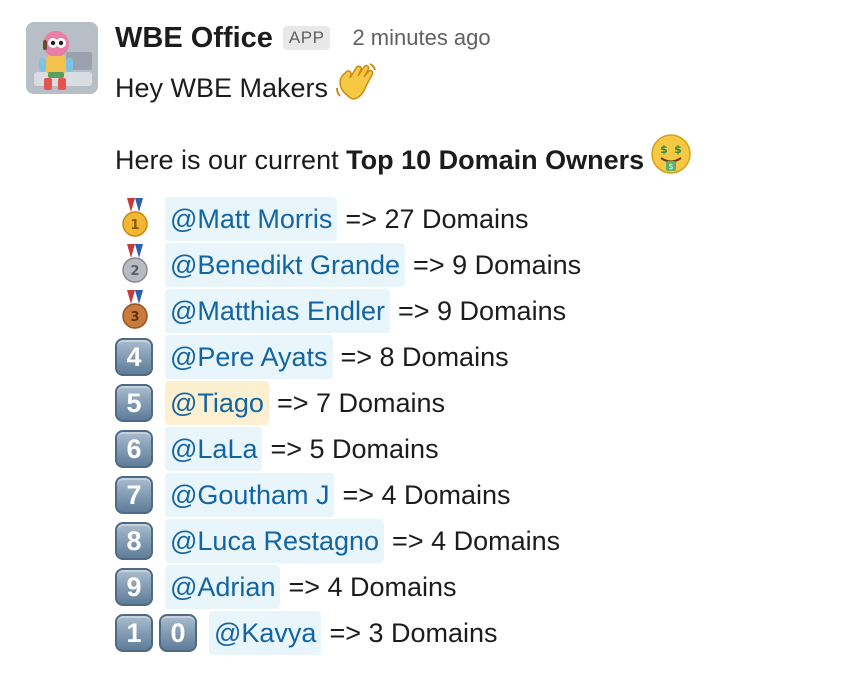 Image resolution: width=848 pixels, height=686 pixels. I want to click on mention-user: @Adrian, so click(223, 587).